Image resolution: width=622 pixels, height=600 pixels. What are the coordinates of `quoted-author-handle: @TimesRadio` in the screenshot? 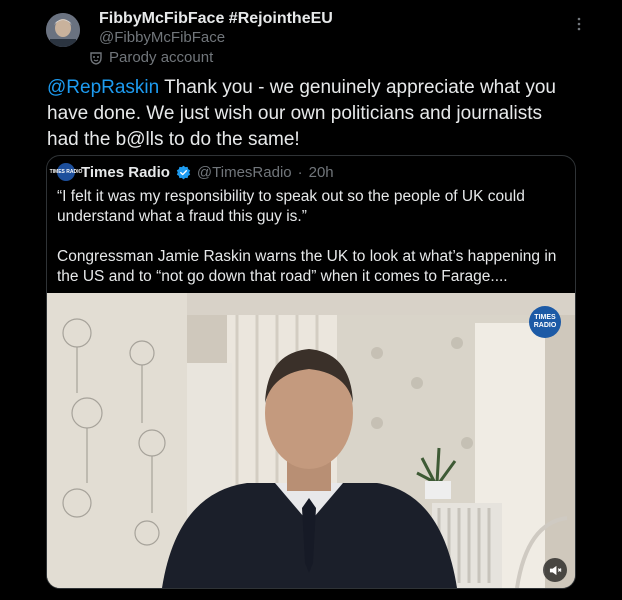 It's located at (244, 172).